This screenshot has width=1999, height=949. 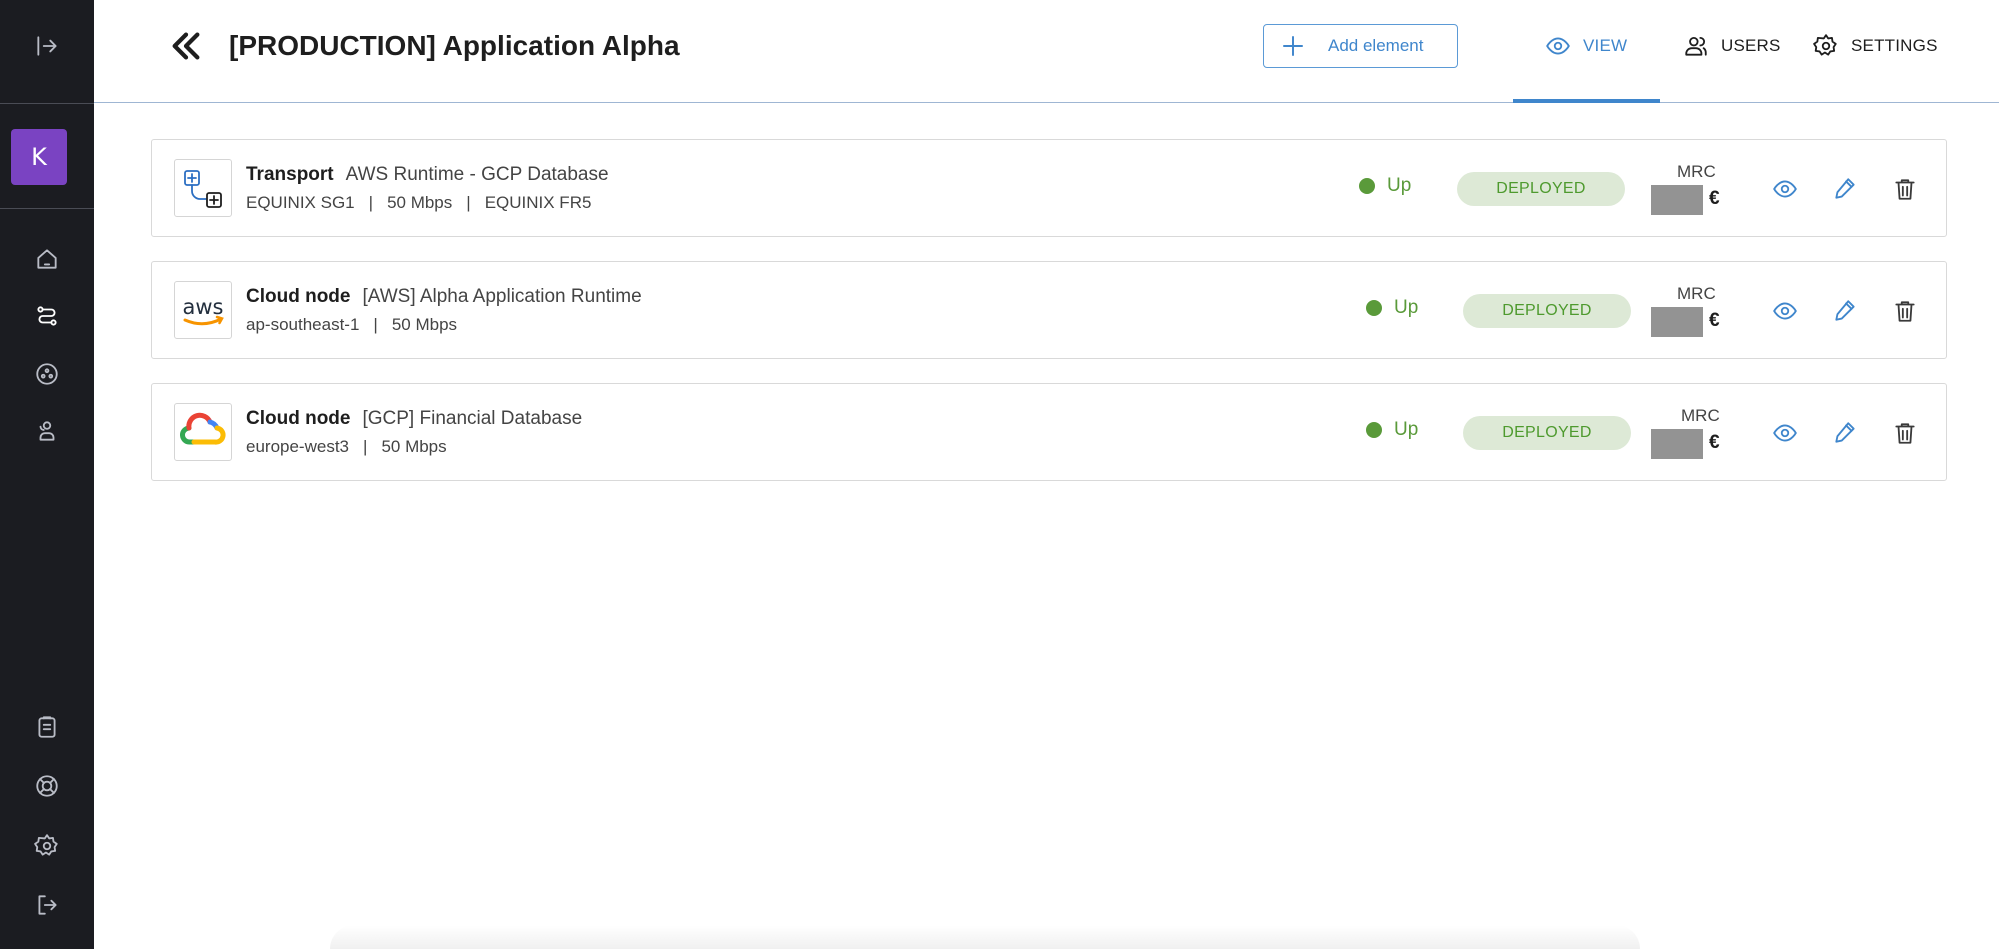 I want to click on element-detail: europe-west3, so click(x=298, y=446).